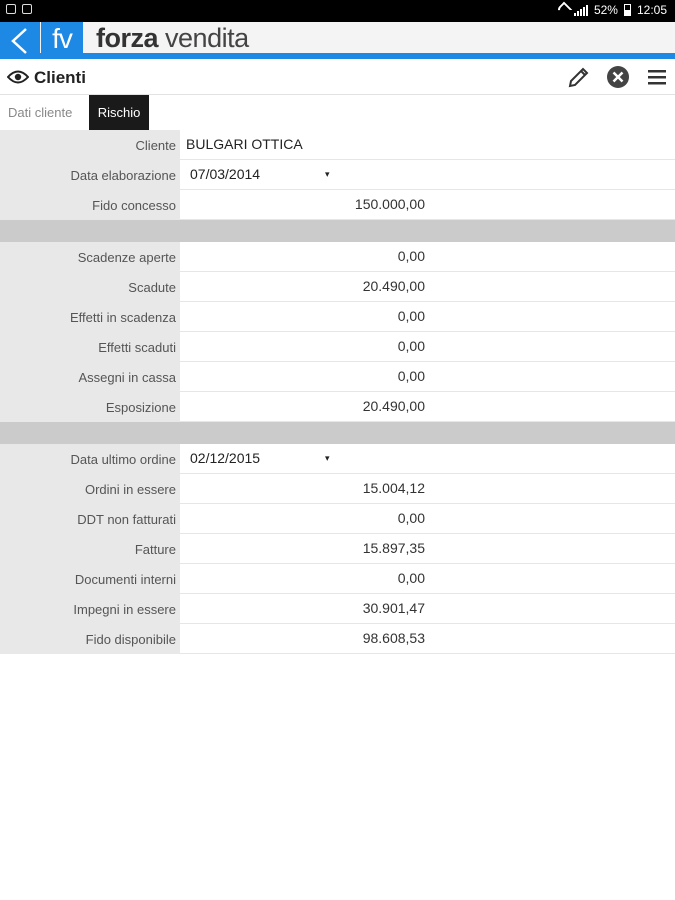 This screenshot has height=900, width=675. I want to click on field-value-scadenze-aperte: 0,00, so click(411, 256).